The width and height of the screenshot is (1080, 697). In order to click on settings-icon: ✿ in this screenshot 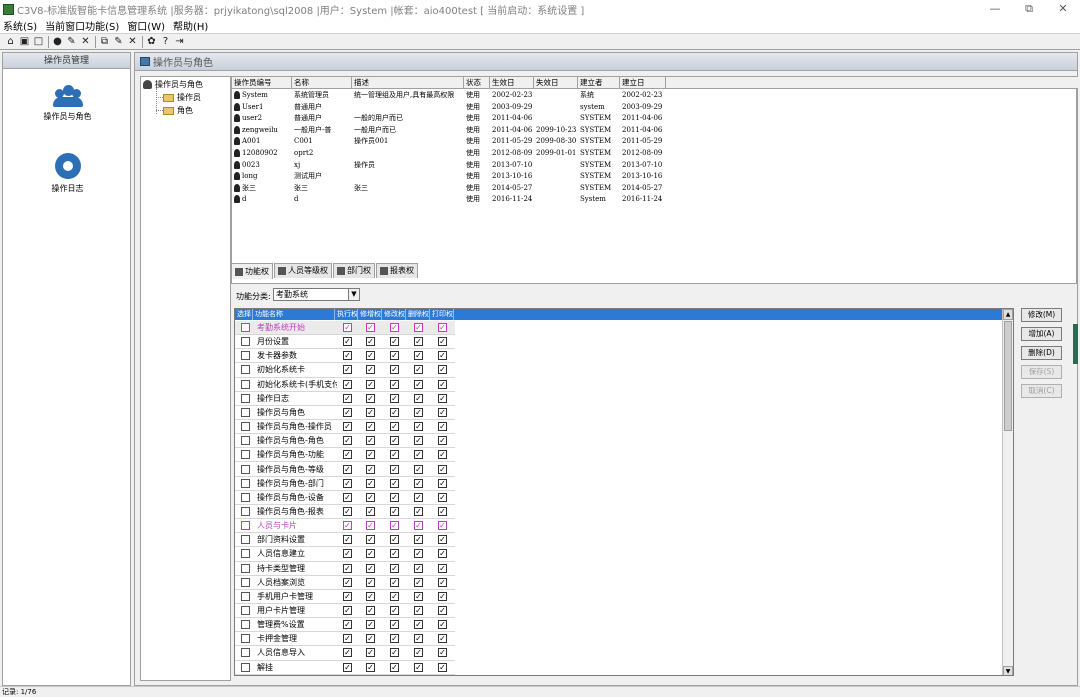, I will do `click(151, 41)`.